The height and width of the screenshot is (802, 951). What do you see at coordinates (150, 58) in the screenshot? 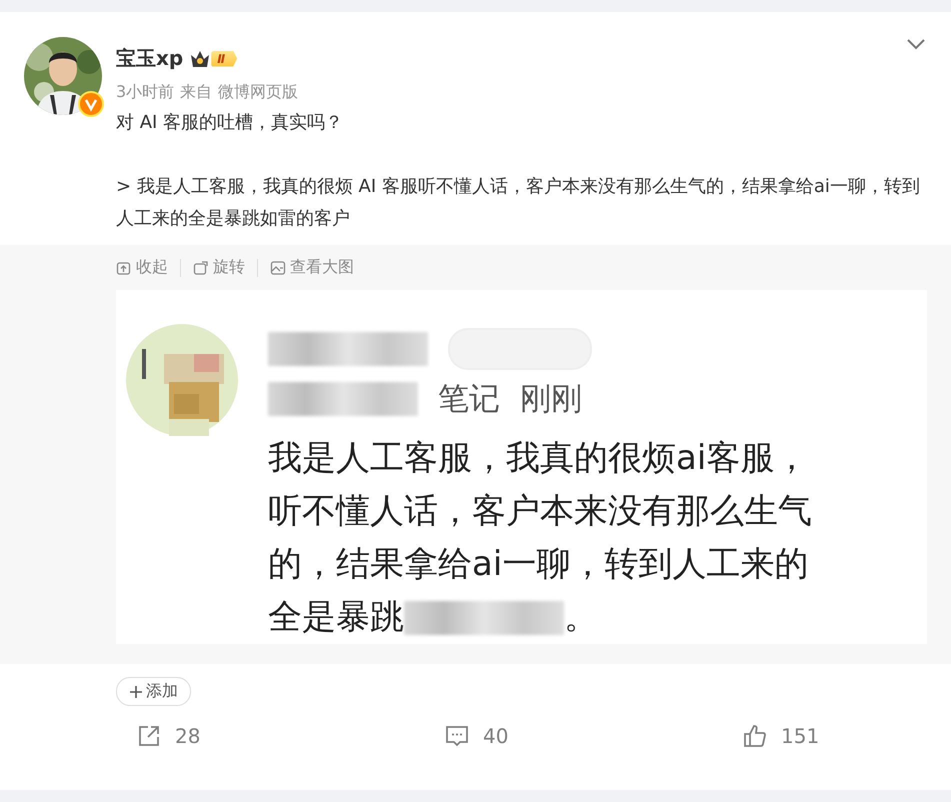
I see `author-name: 宝玉xp` at bounding box center [150, 58].